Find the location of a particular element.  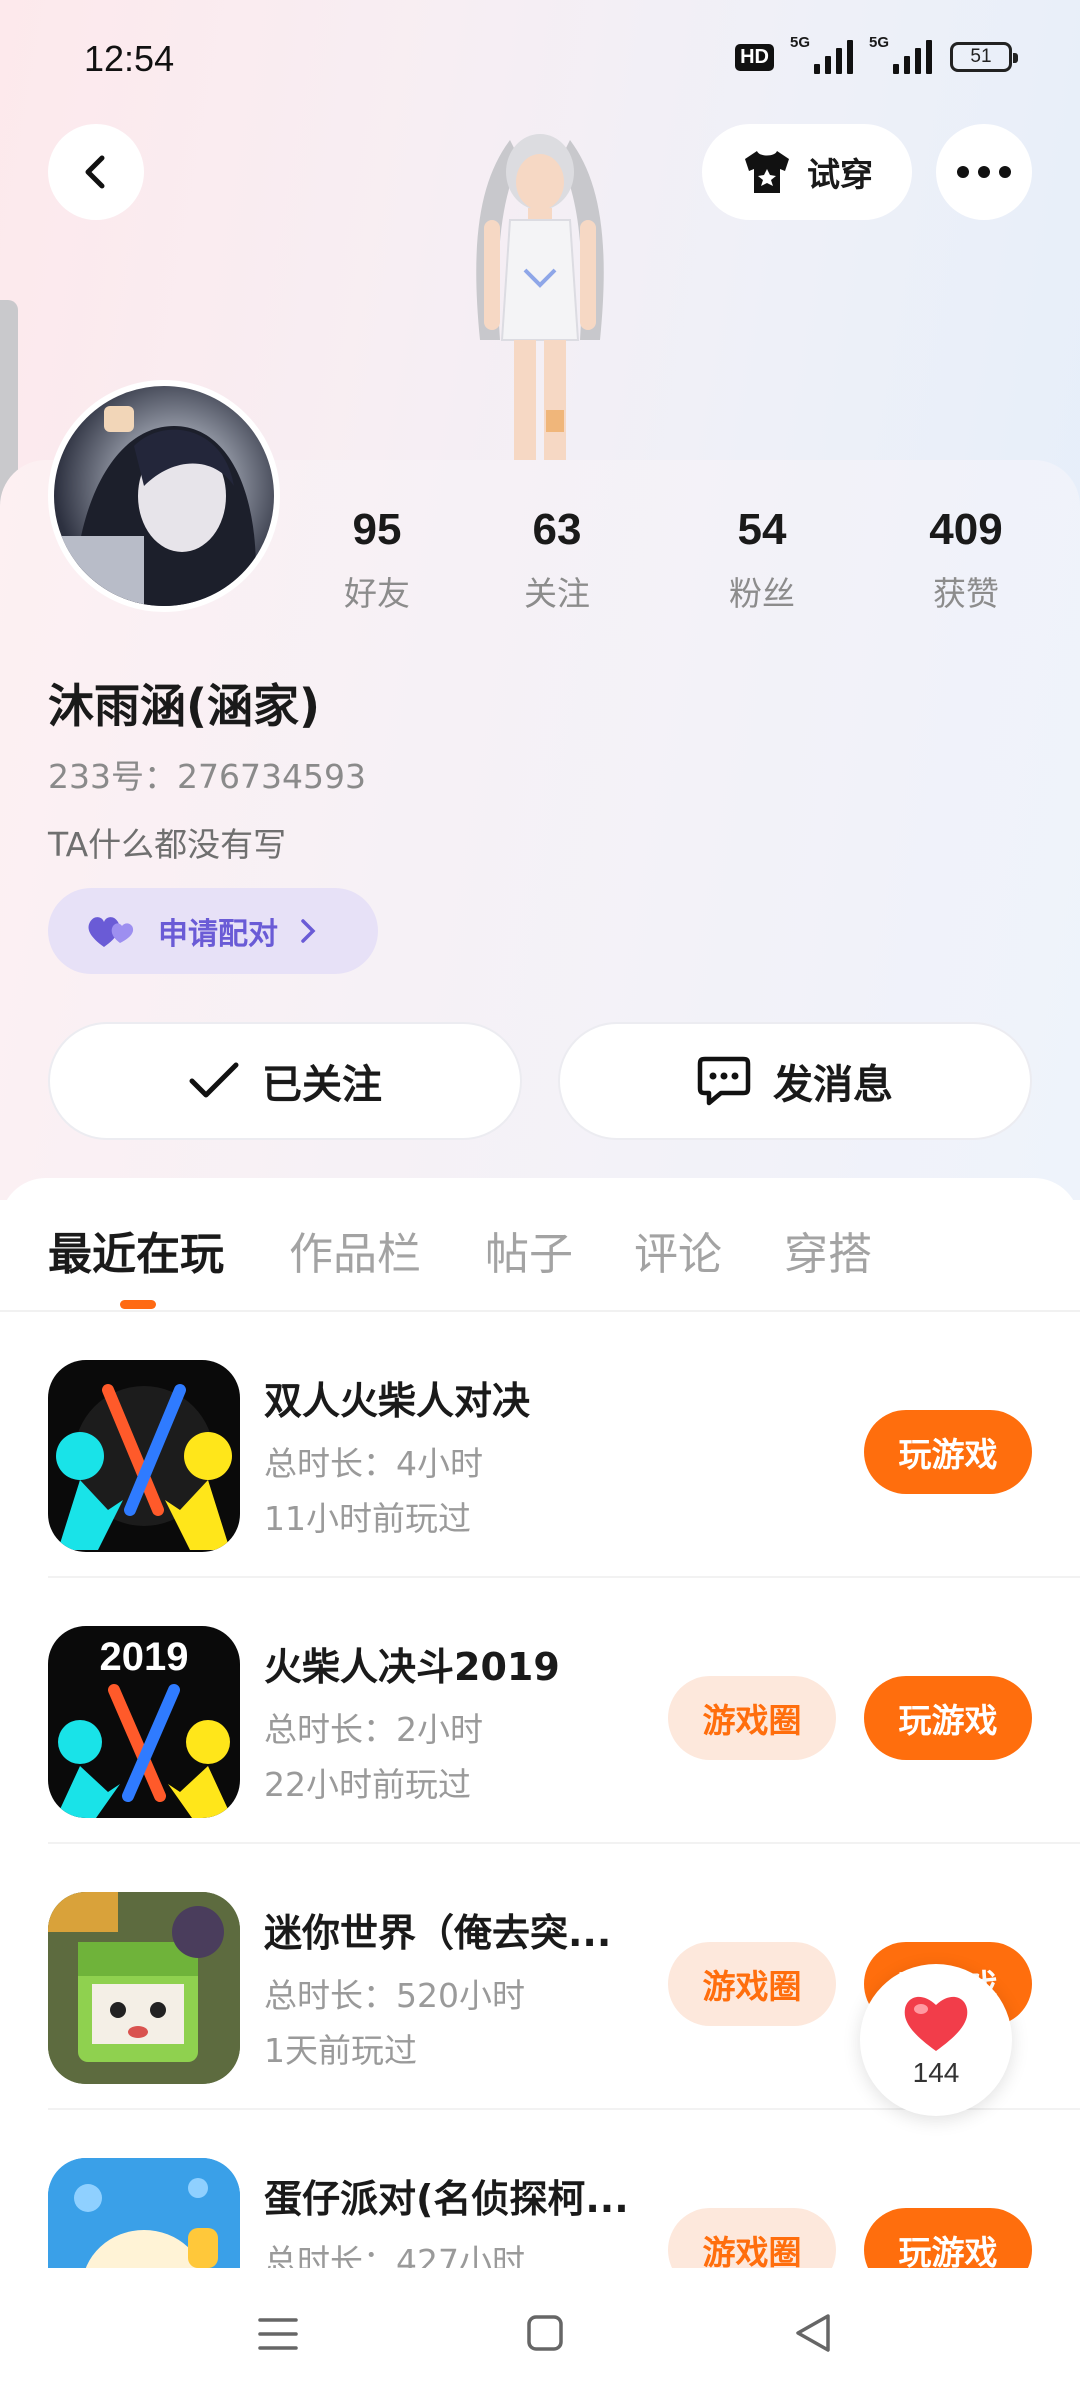

game-title: 双人火柴人对决 is located at coordinates (397, 1401).